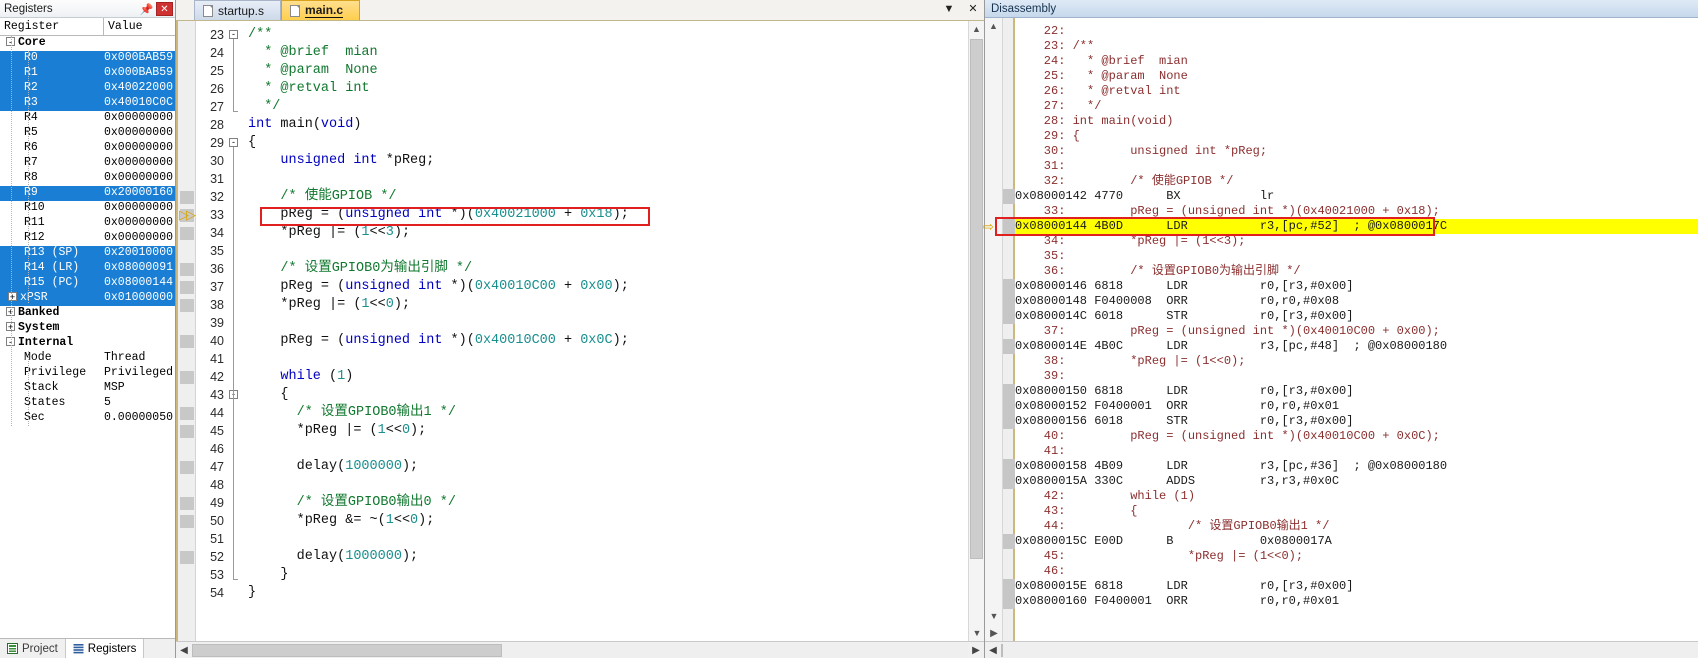 This screenshot has width=1698, height=658. What do you see at coordinates (976, 29) in the screenshot?
I see `chevron-up-icon: ▲` at bounding box center [976, 29].